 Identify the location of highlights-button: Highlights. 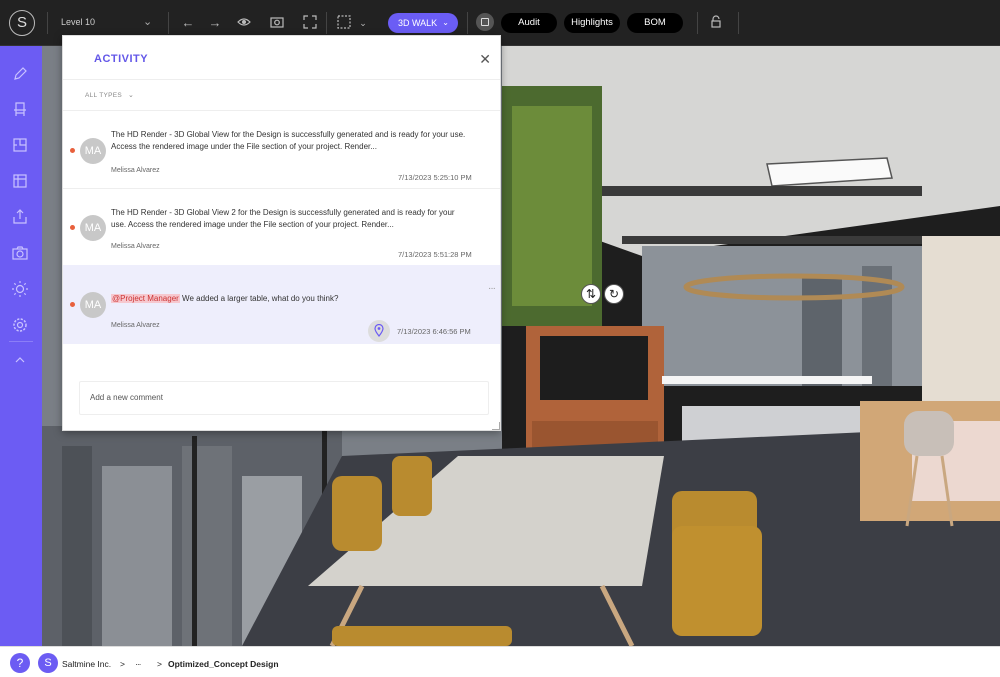
(592, 23).